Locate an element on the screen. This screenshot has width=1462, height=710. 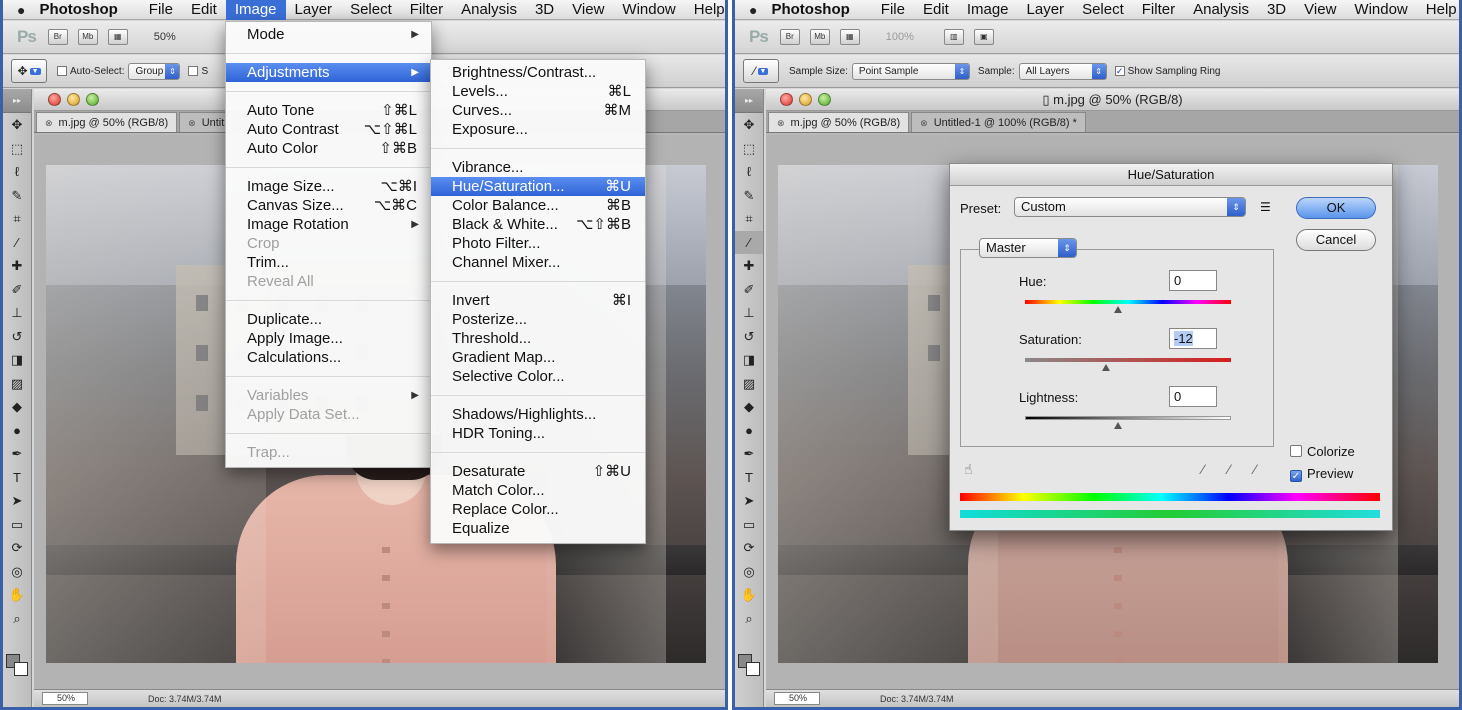
menu-item-hue-saturation: Hue/Saturation... ⌘U is located at coordinates (538, 186).